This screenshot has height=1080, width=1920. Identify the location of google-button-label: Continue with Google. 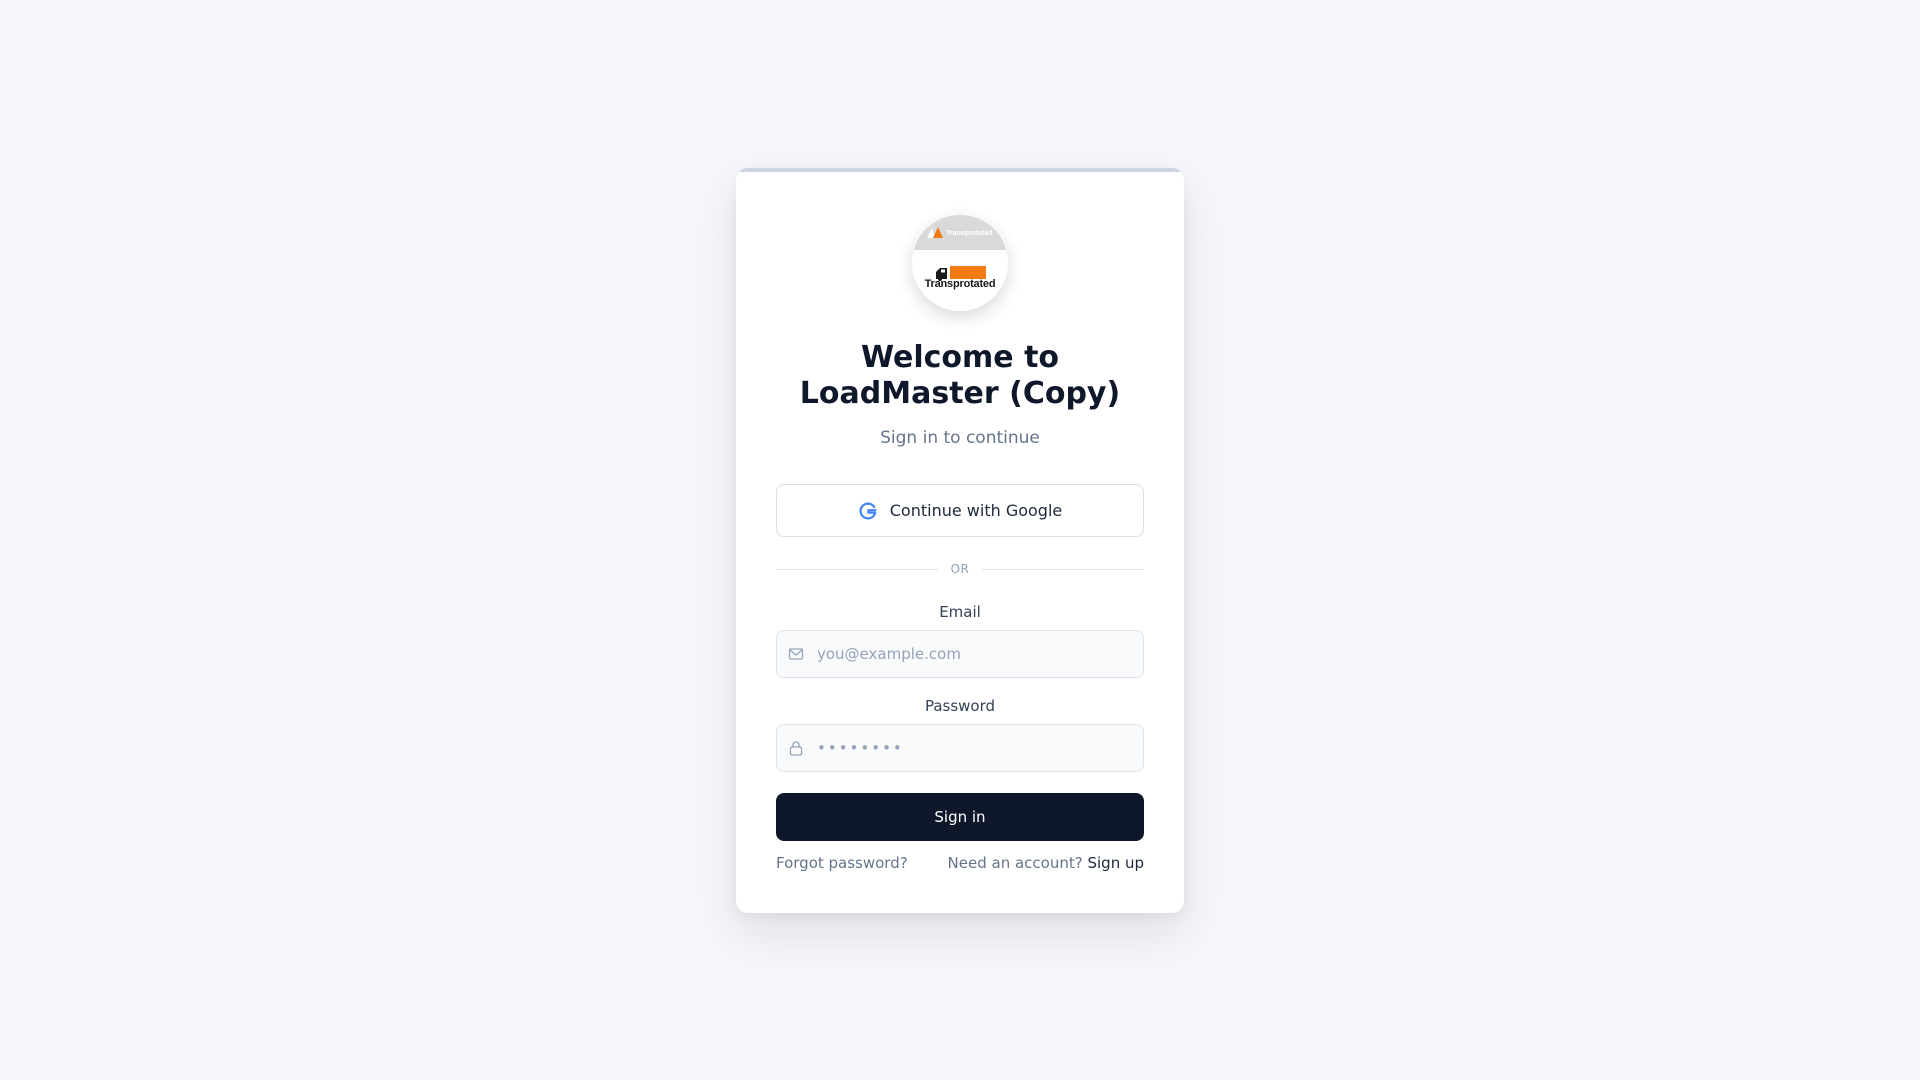
(976, 510).